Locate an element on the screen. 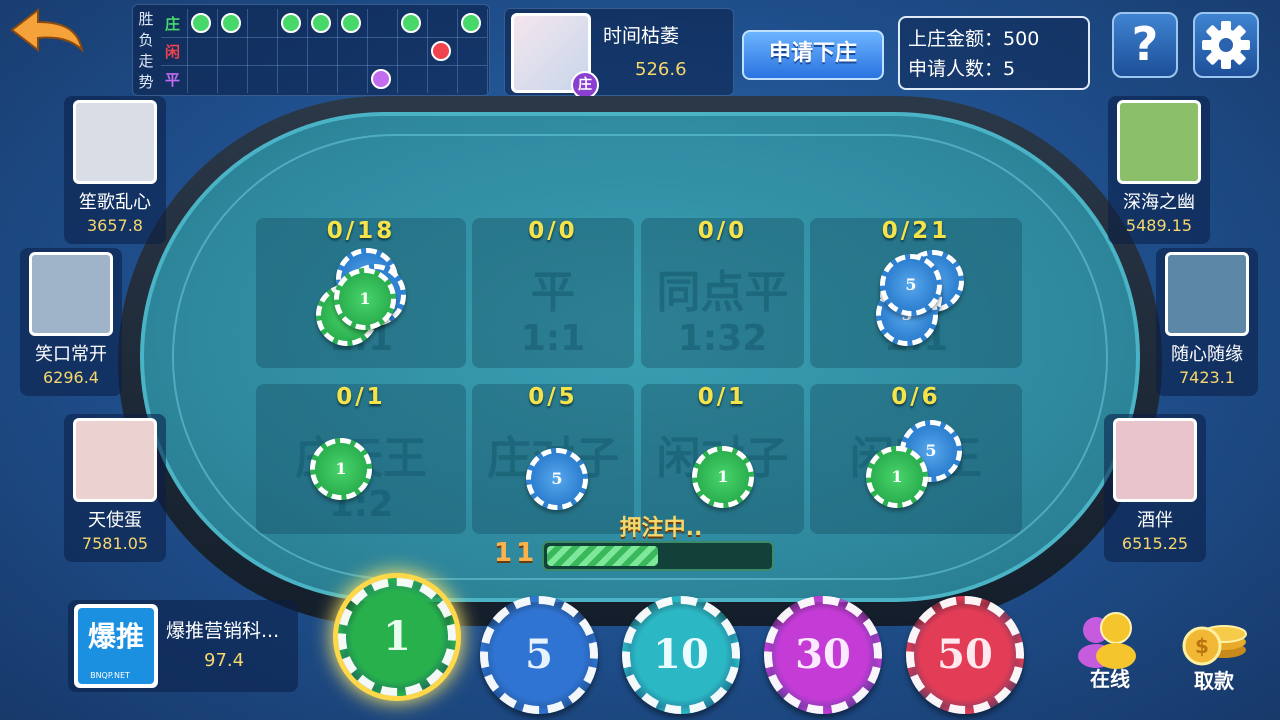  apply-leave-banker-button: 申请下庄 is located at coordinates (813, 55).